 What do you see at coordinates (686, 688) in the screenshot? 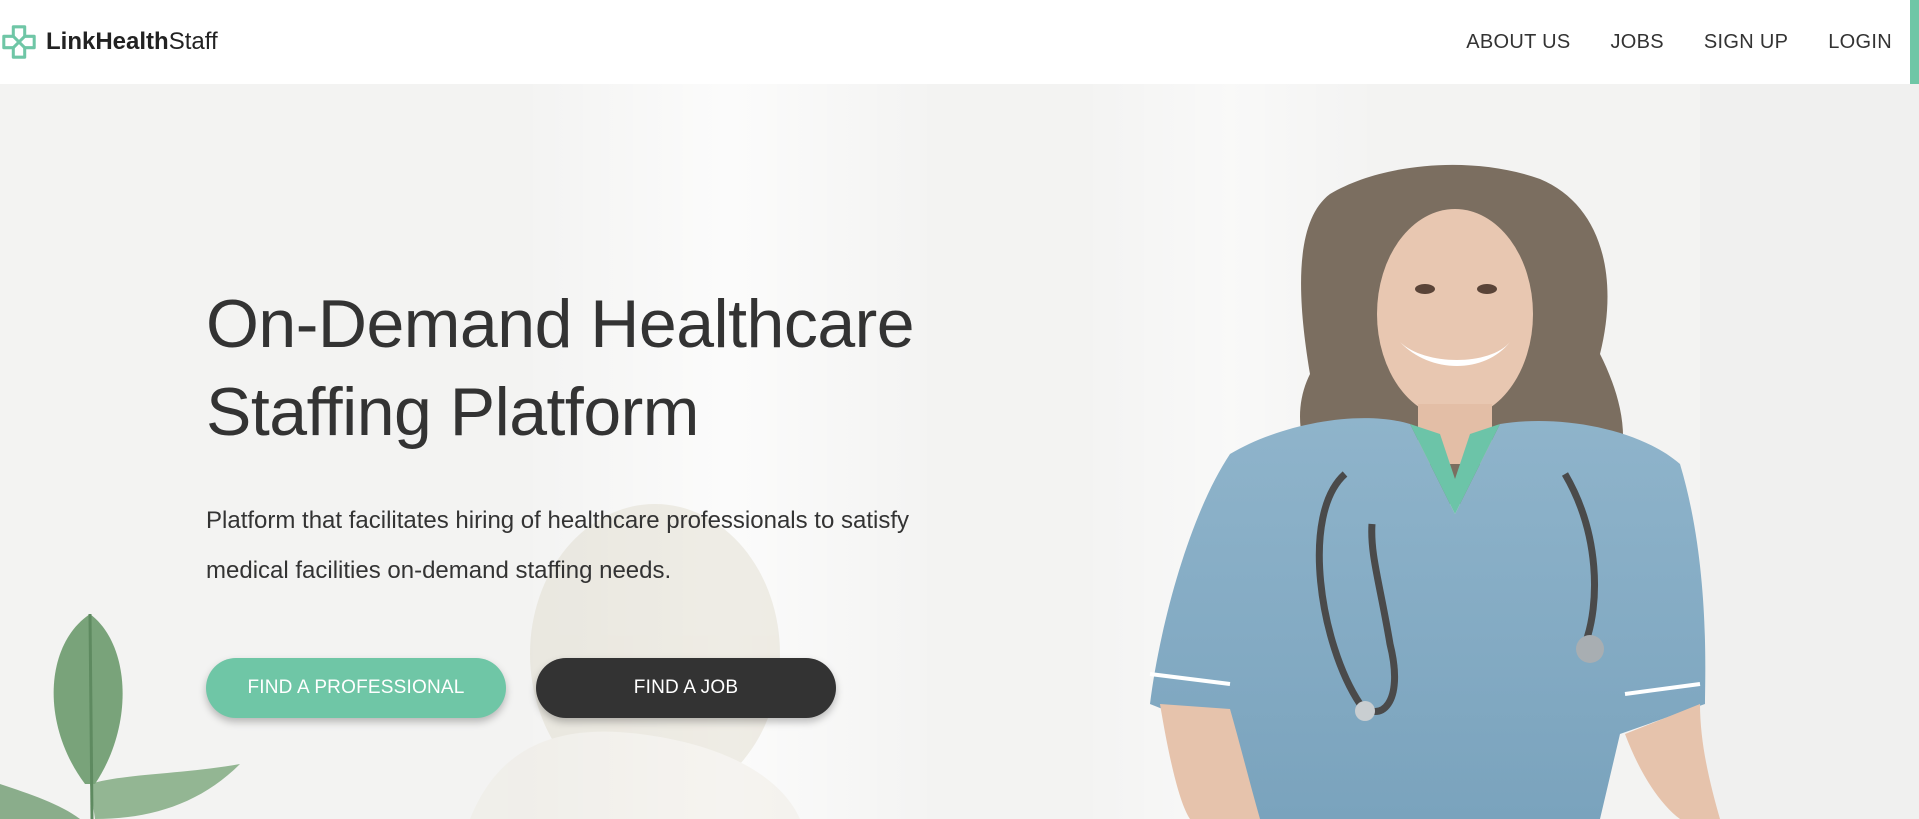
I see `find-job-button: FIND A JOB` at bounding box center [686, 688].